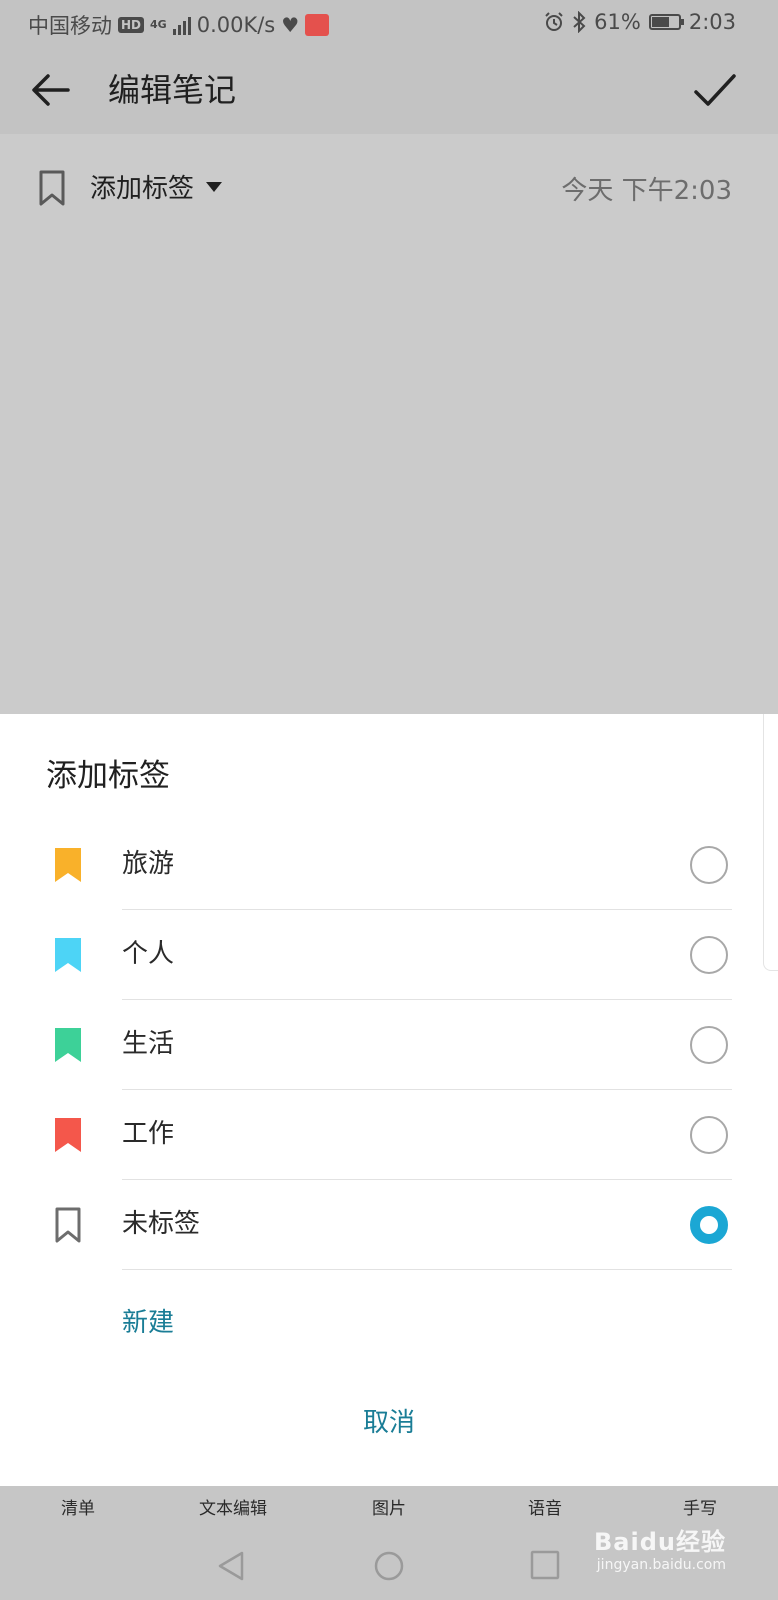  I want to click on bluetooth-icon, so click(579, 22).